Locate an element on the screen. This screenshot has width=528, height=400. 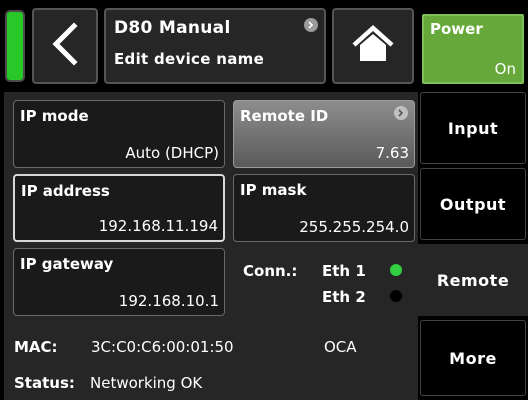
remote-id-value: 7.63 is located at coordinates (392, 153).